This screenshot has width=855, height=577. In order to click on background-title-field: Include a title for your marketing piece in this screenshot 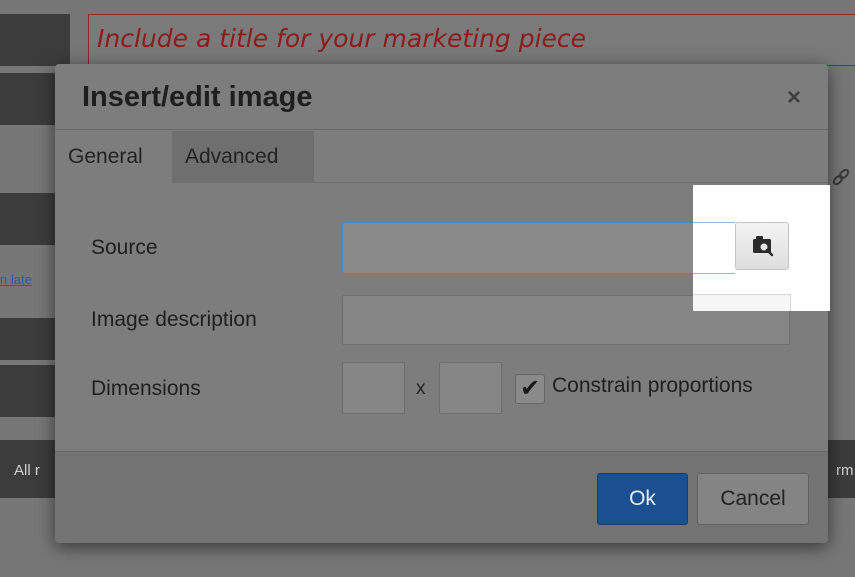, I will do `click(471, 40)`.